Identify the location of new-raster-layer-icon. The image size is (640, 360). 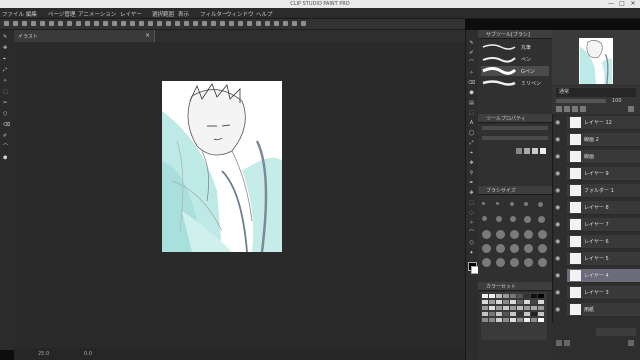
(559, 343).